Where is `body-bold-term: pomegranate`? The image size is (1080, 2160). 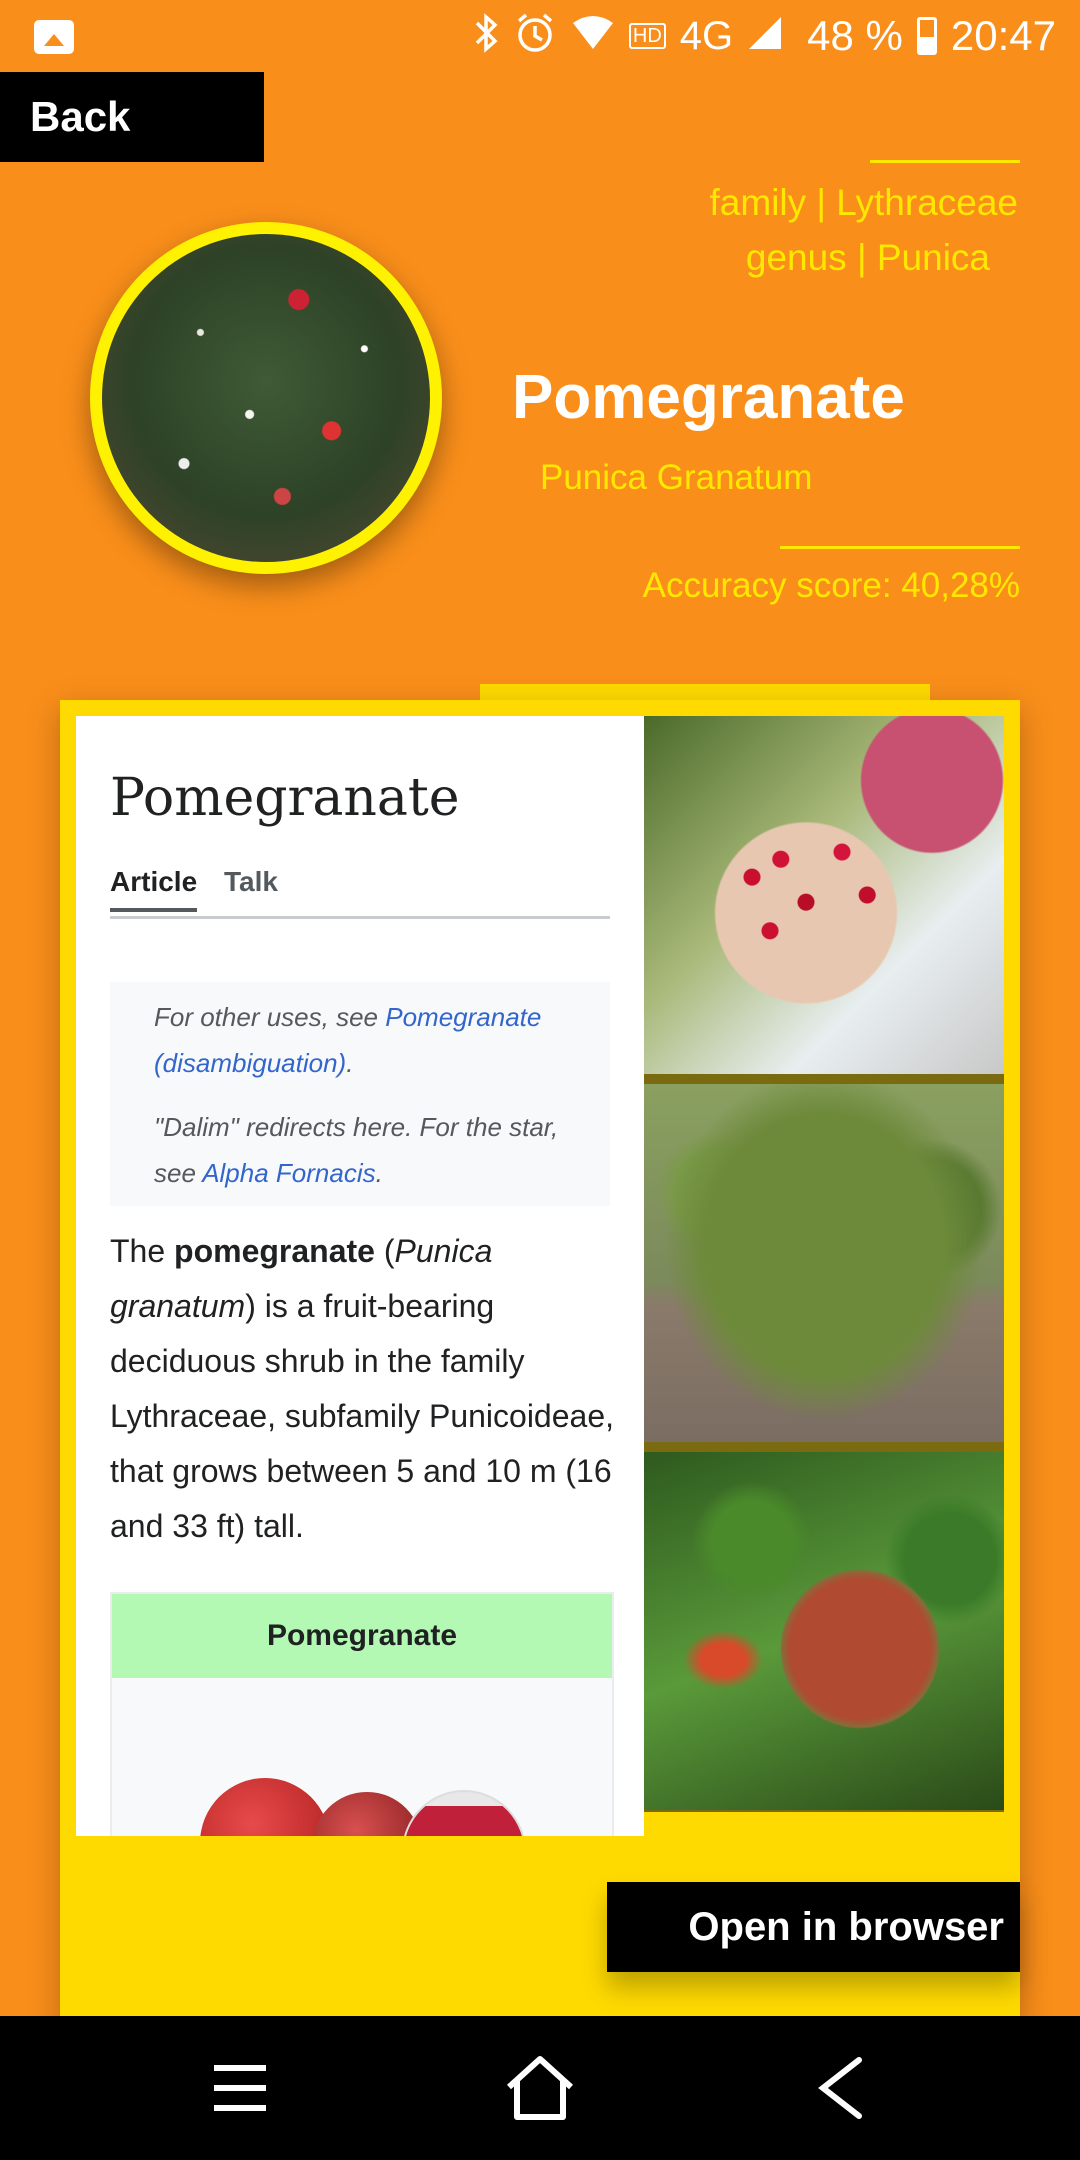
body-bold-term: pomegranate is located at coordinates (274, 1251).